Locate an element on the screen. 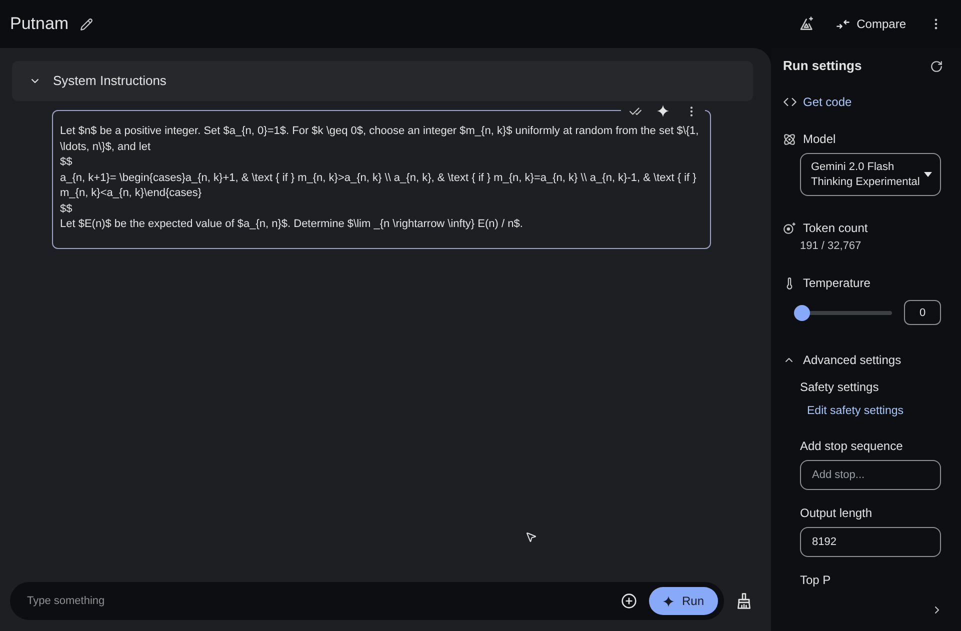 Image resolution: width=961 pixels, height=631 pixels. prompt-bar: Type something Run is located at coordinates (367, 601).